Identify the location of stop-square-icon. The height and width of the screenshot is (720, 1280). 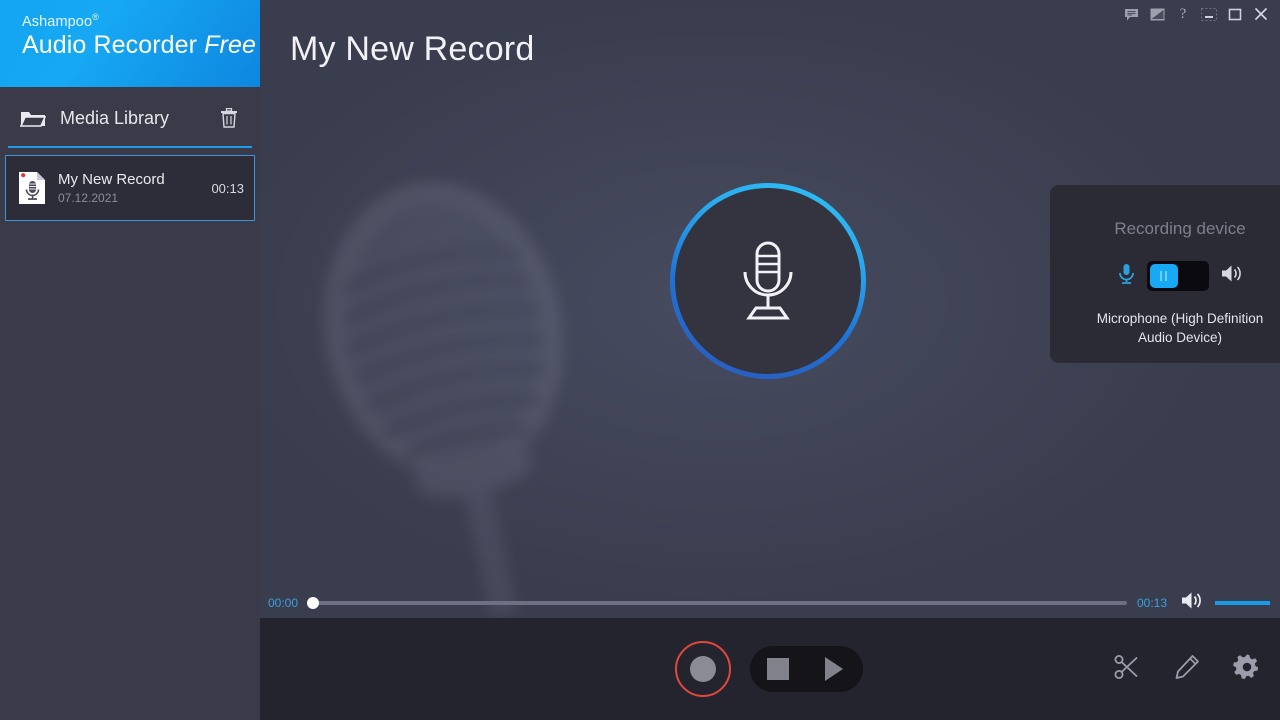
(778, 669).